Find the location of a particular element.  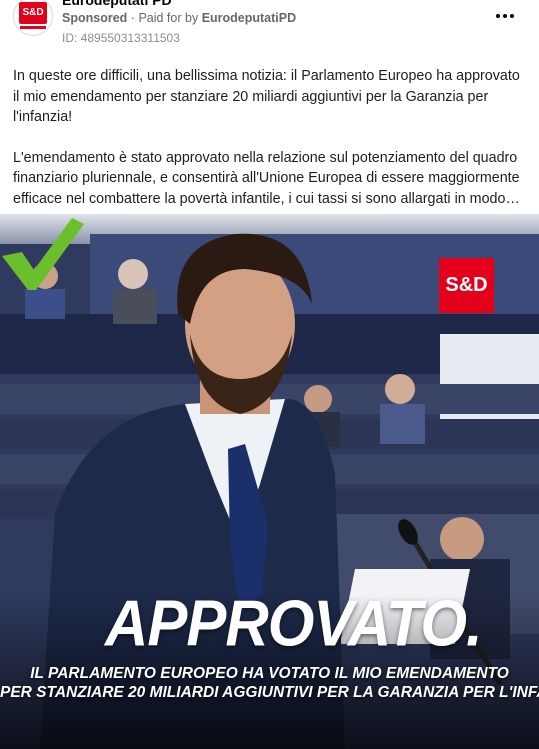

sponsor-line: Sponsored · Paid for by EurodeputatiPD is located at coordinates (179, 18).